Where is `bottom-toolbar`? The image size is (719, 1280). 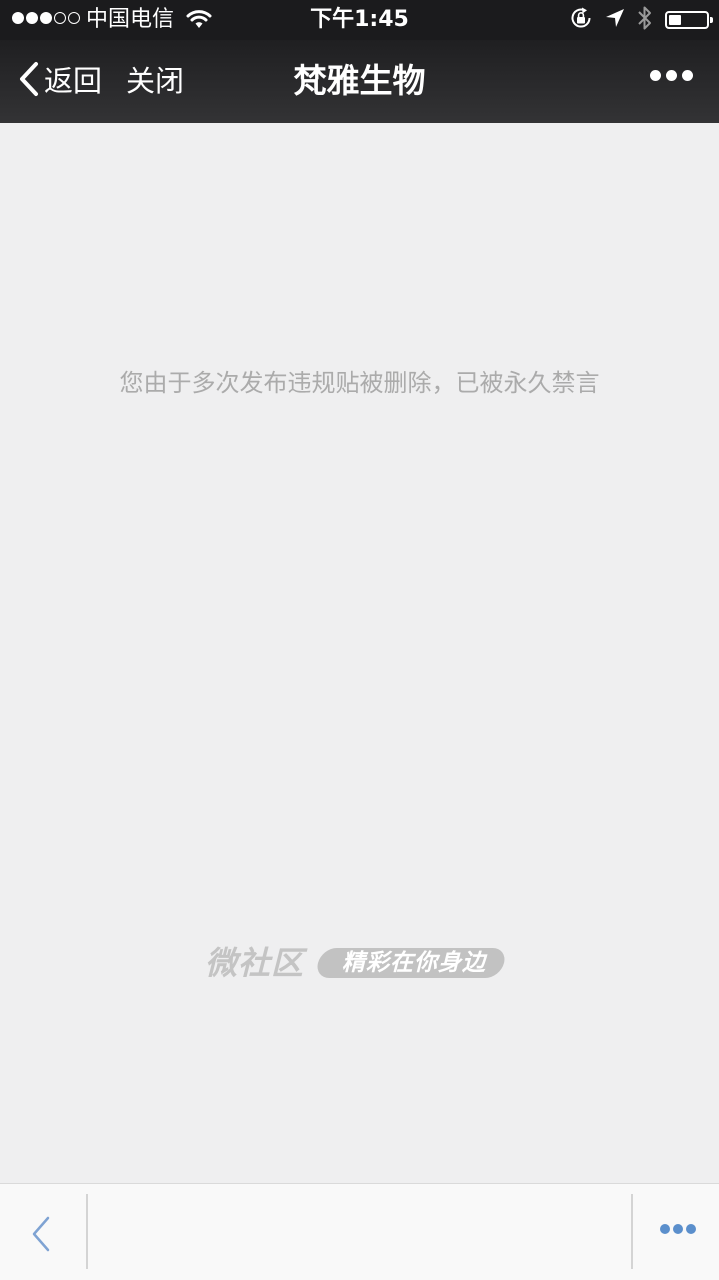
bottom-toolbar is located at coordinates (359, 1231).